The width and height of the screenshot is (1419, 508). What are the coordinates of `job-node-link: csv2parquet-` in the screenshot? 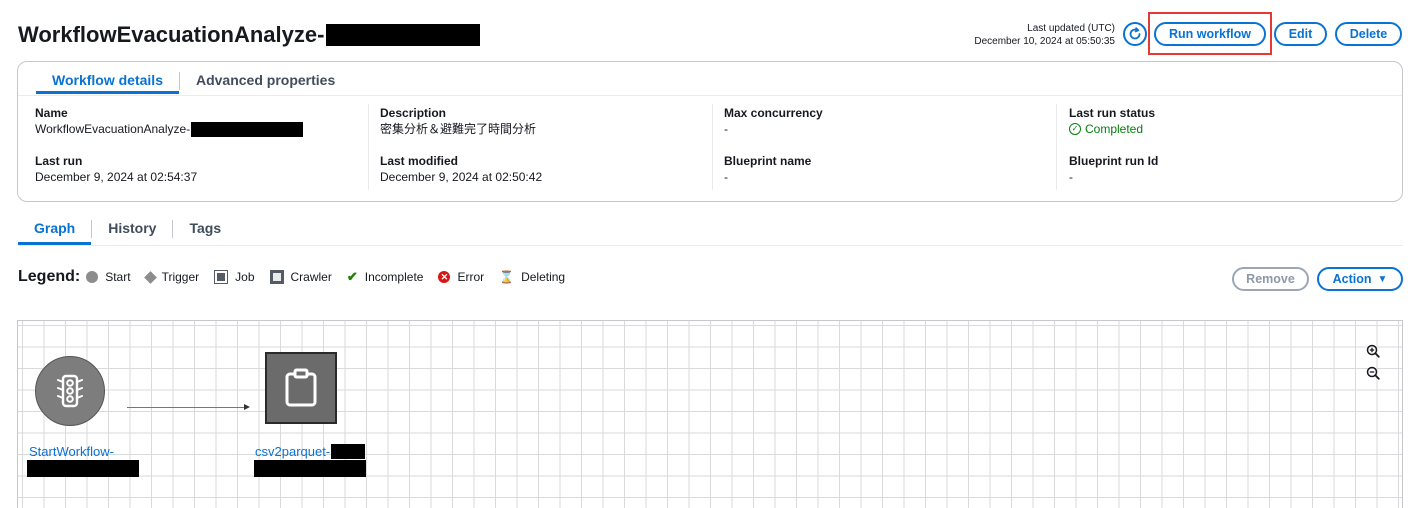 It's located at (310, 451).